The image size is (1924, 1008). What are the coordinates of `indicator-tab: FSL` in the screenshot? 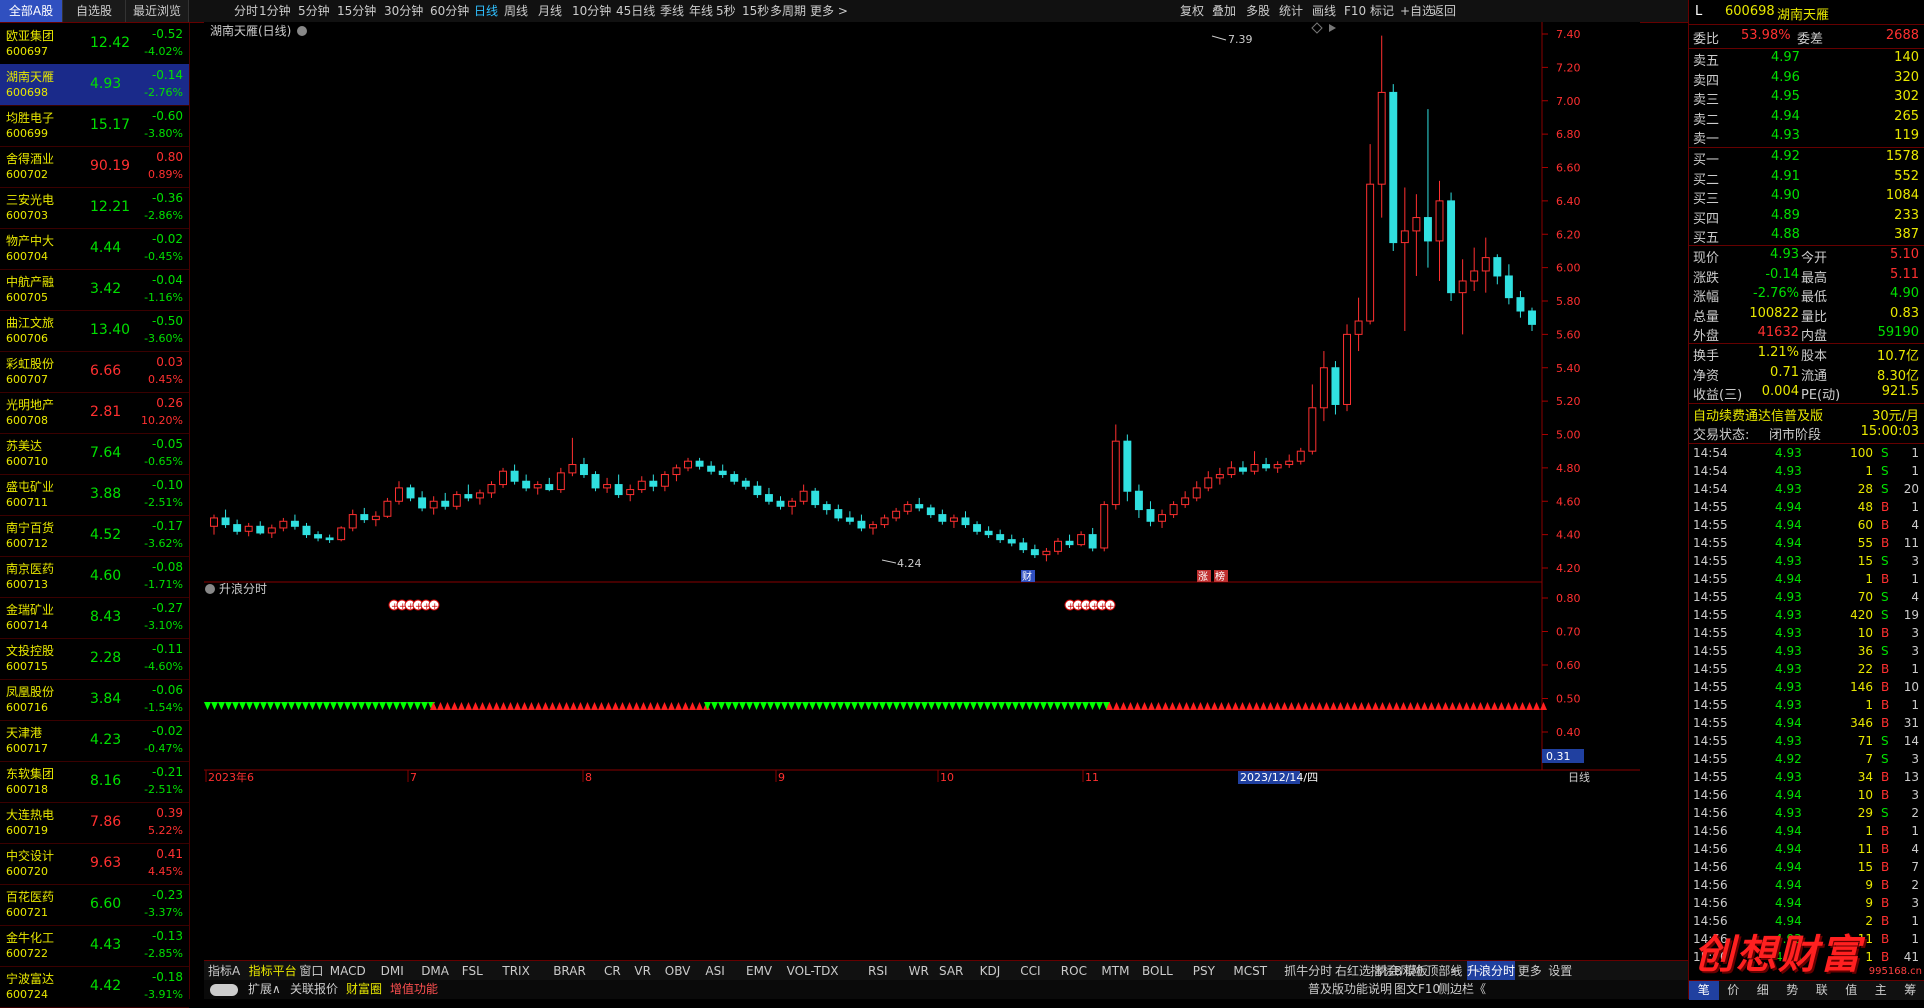 It's located at (472, 971).